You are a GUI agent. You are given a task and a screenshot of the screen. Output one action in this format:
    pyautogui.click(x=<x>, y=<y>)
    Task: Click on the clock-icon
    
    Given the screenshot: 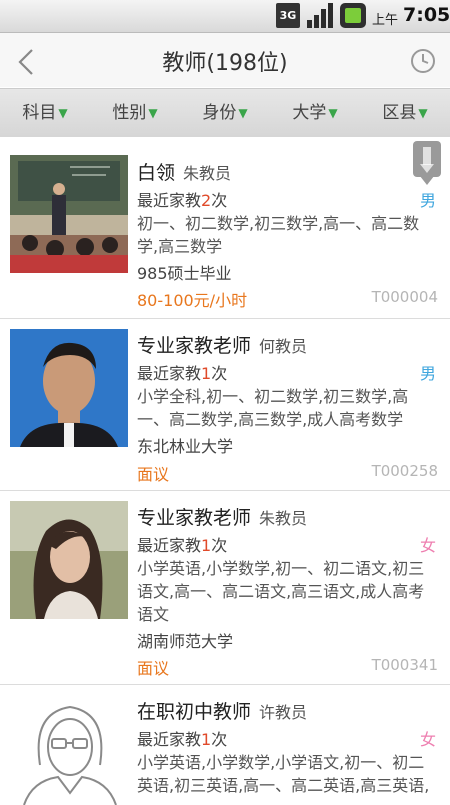 What is the action you would take?
    pyautogui.click(x=423, y=61)
    